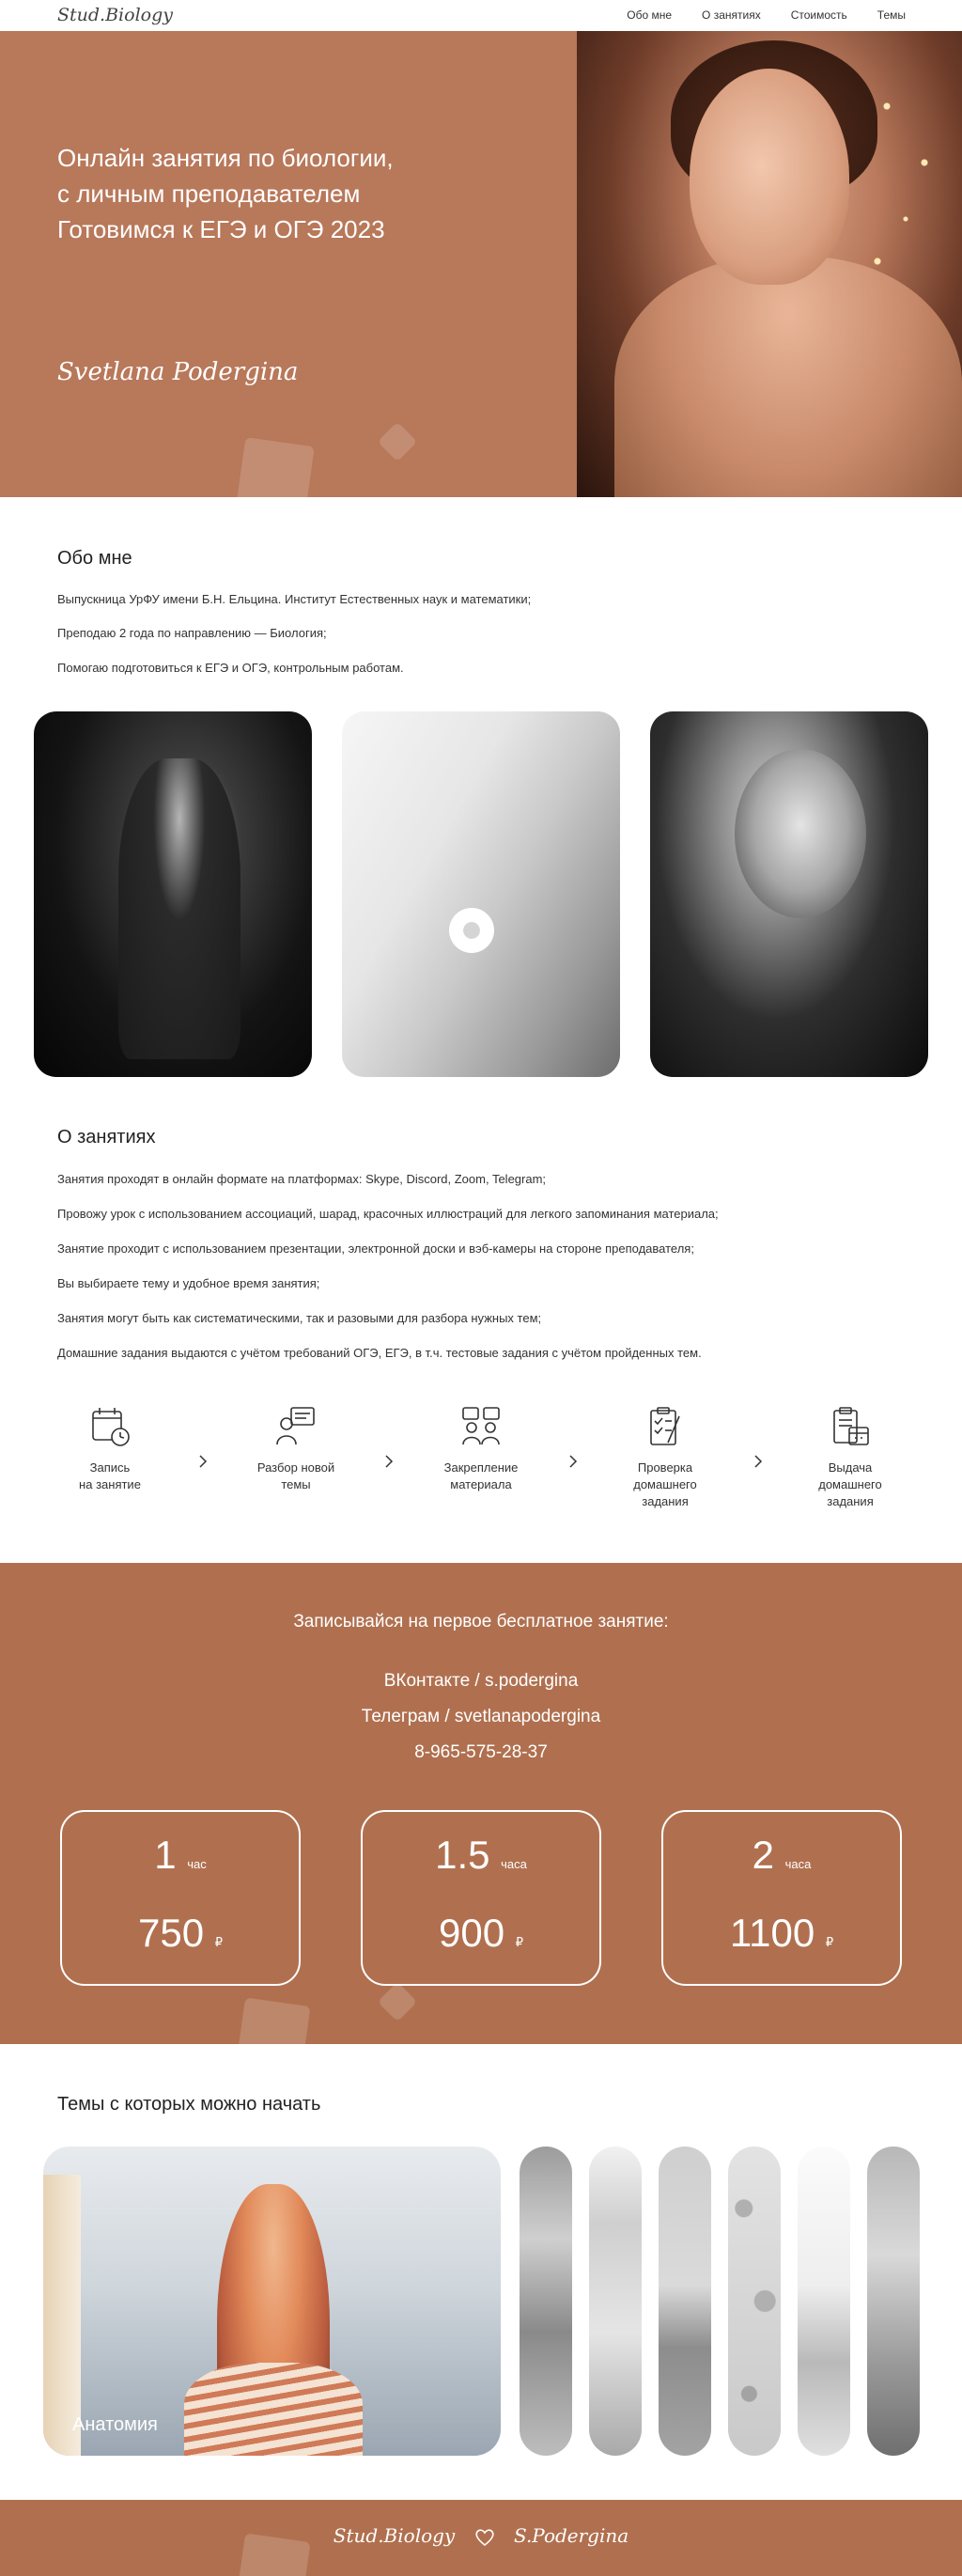 This screenshot has width=962, height=2576. What do you see at coordinates (767, 15) in the screenshot?
I see `main-menu: Обо мне О занятиях Стоимость Темы` at bounding box center [767, 15].